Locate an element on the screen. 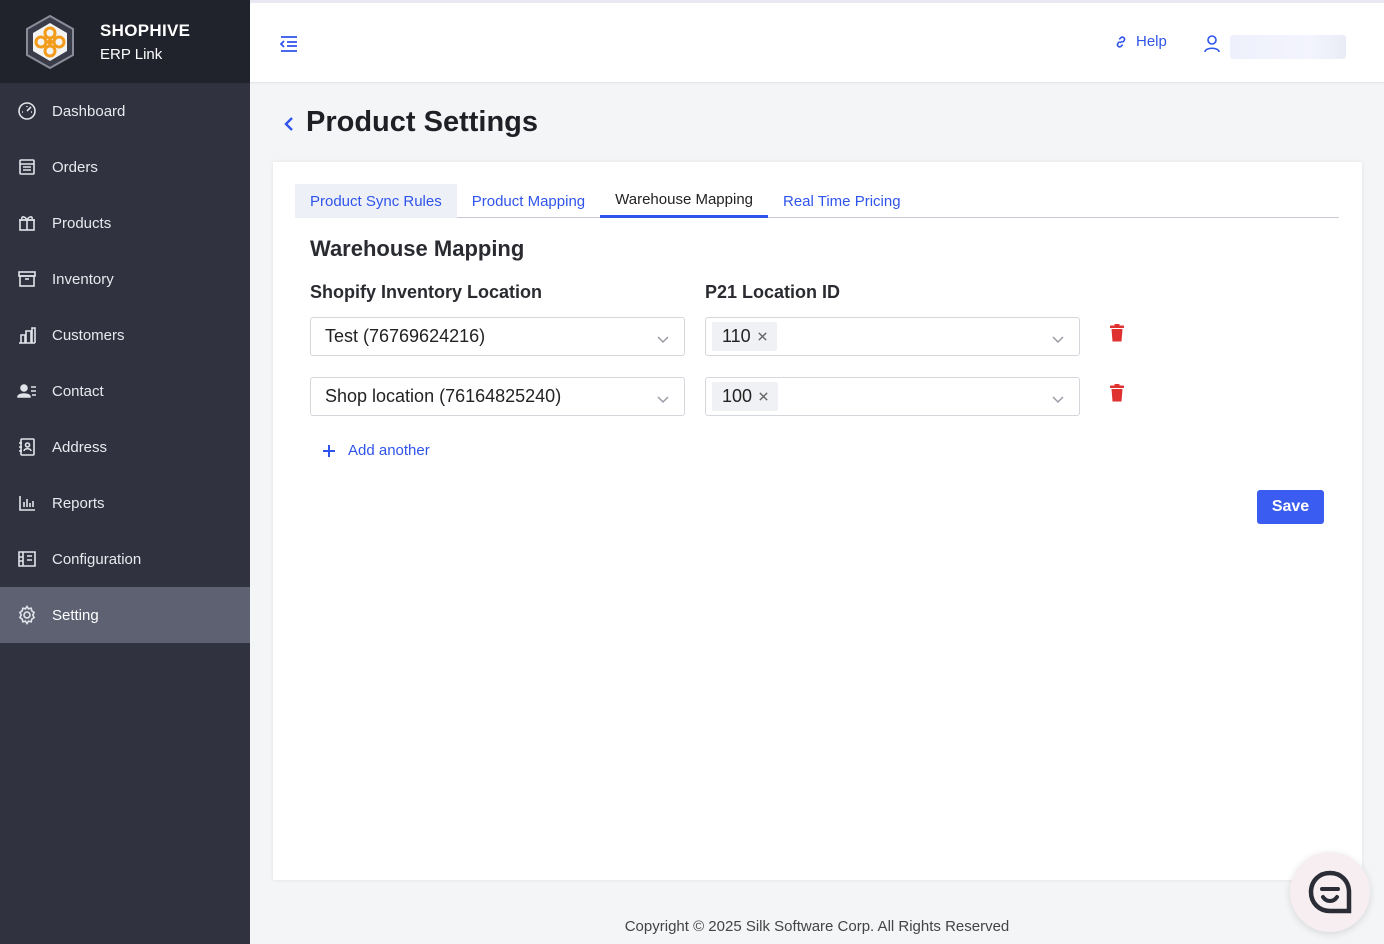  shopify-location-column-label: Shopify Inventory Location is located at coordinates (426, 292).